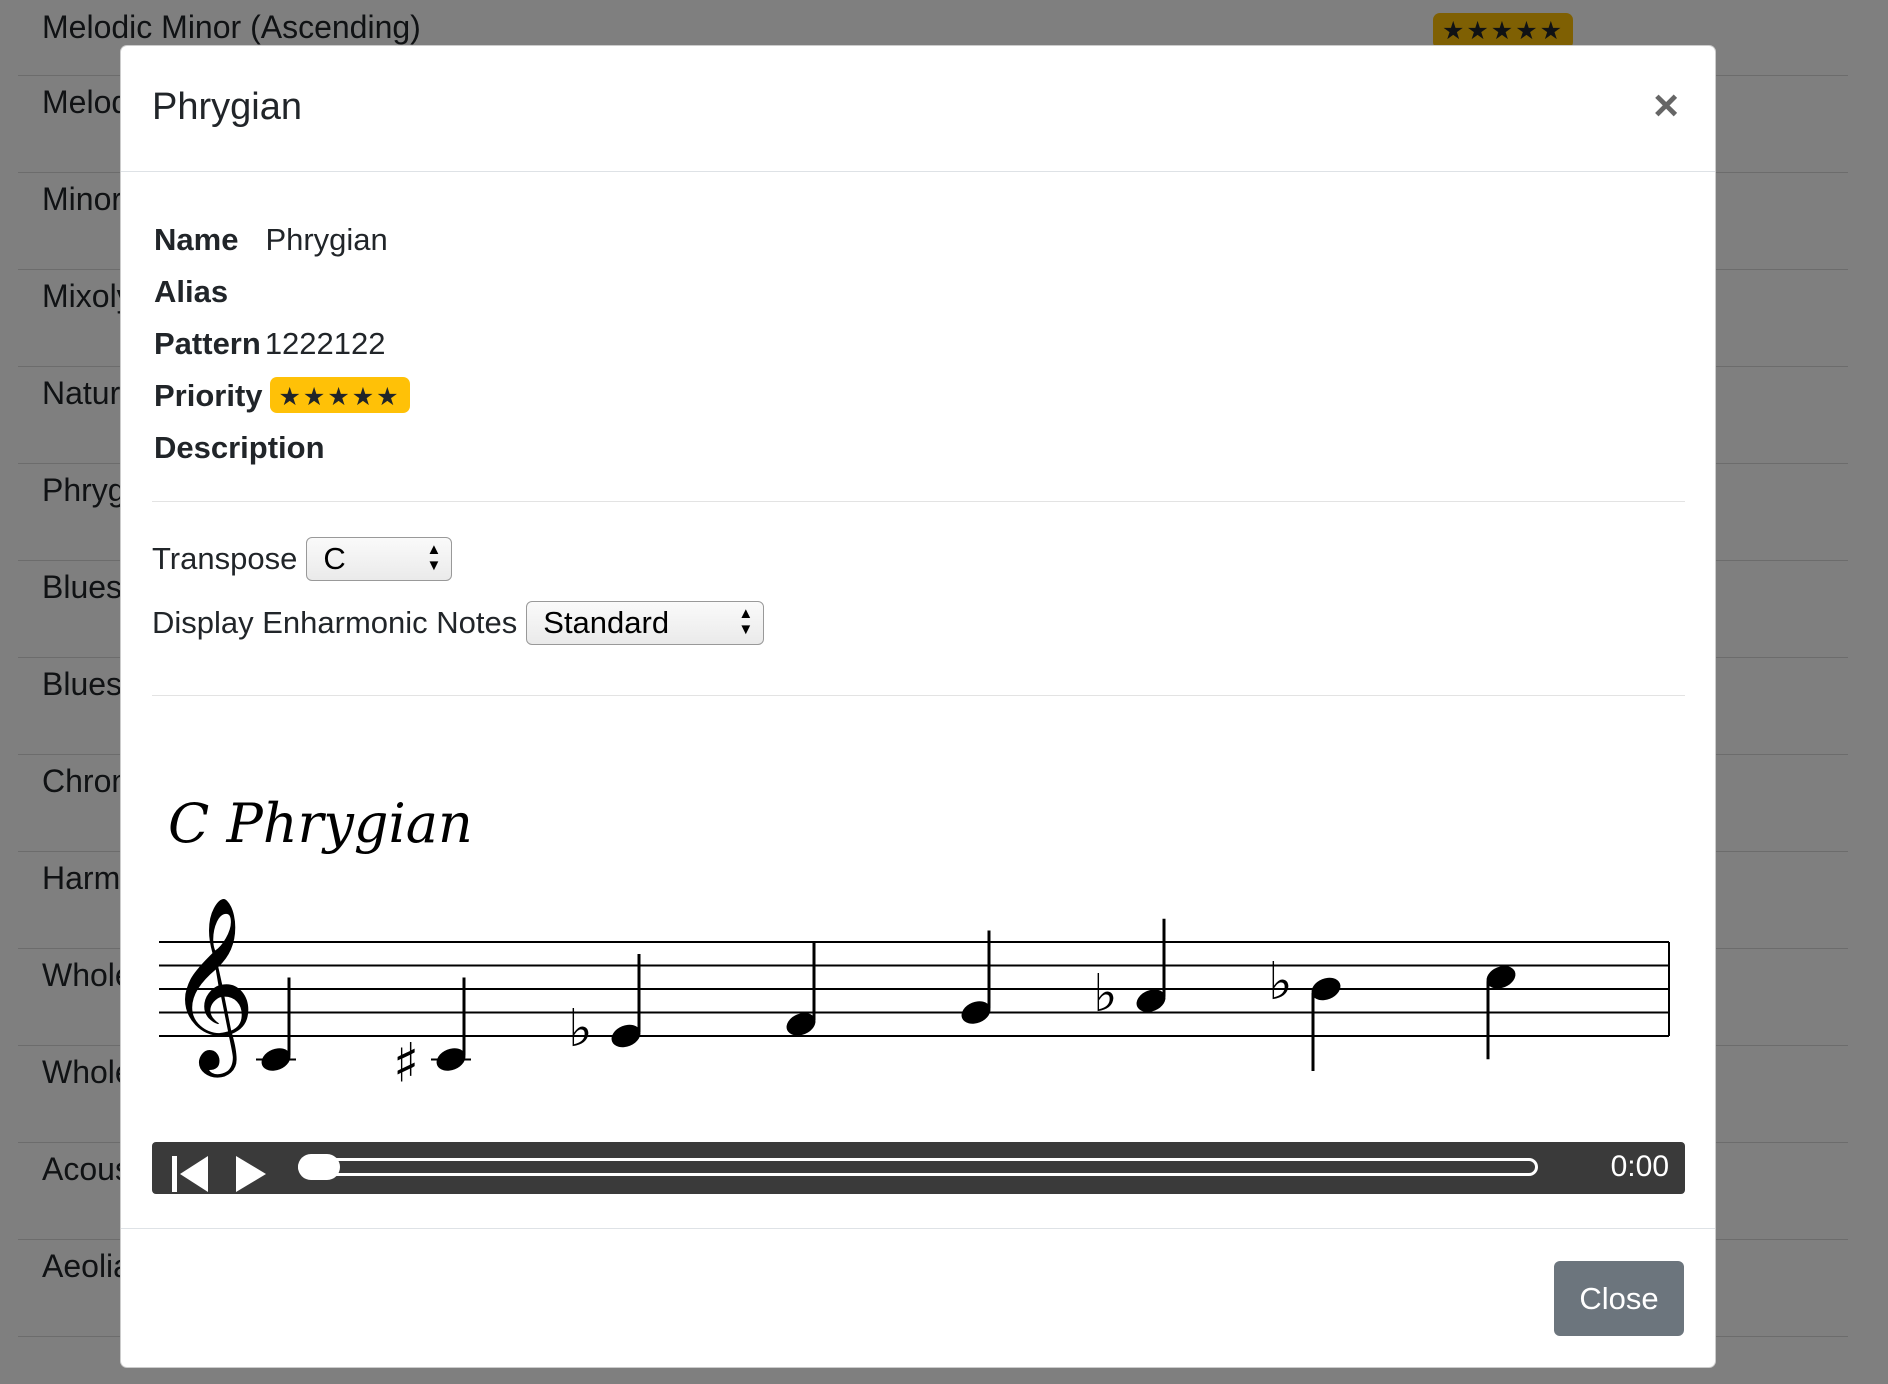 The width and height of the screenshot is (1888, 1384). I want to click on priority-badge: ★★★★★, so click(339, 394).